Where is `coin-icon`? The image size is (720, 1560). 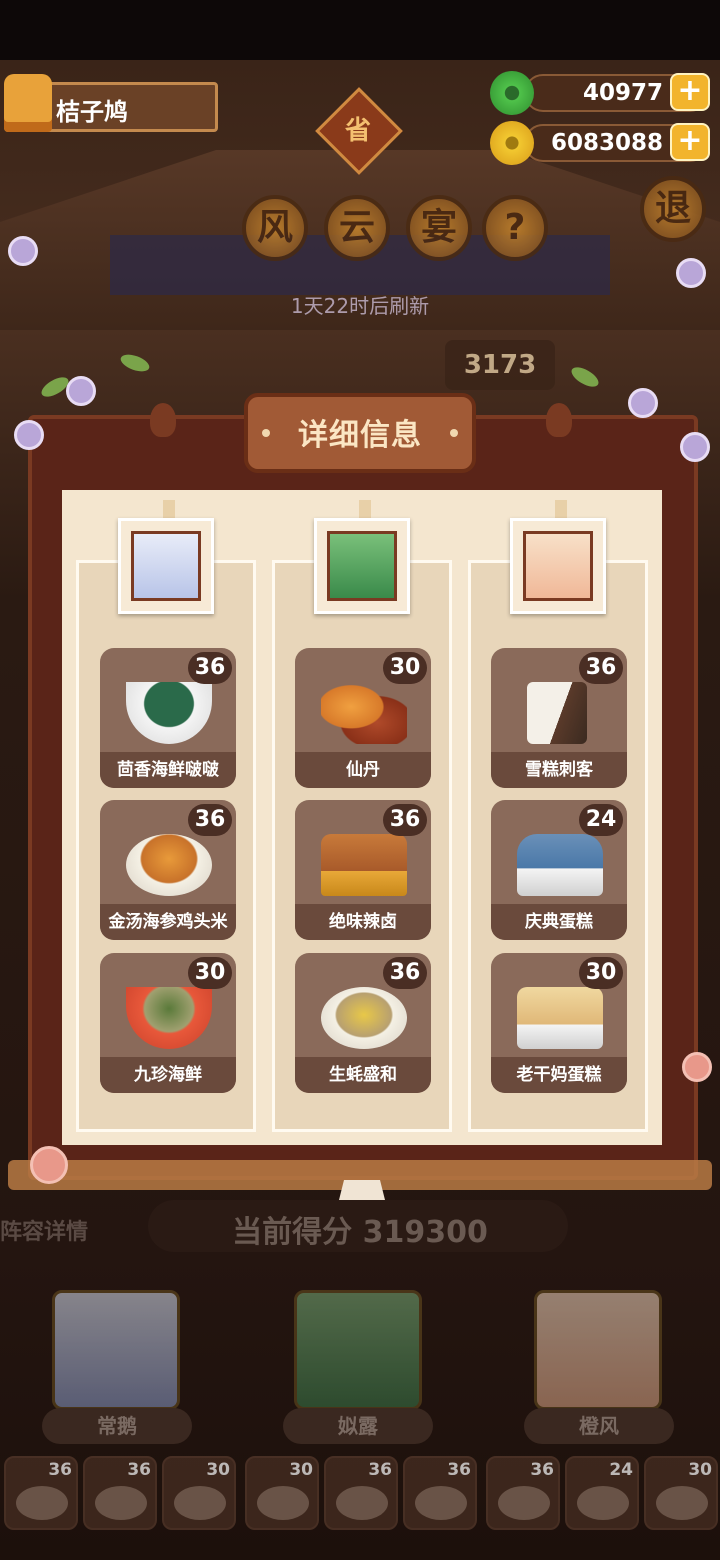 coin-icon is located at coordinates (512, 143).